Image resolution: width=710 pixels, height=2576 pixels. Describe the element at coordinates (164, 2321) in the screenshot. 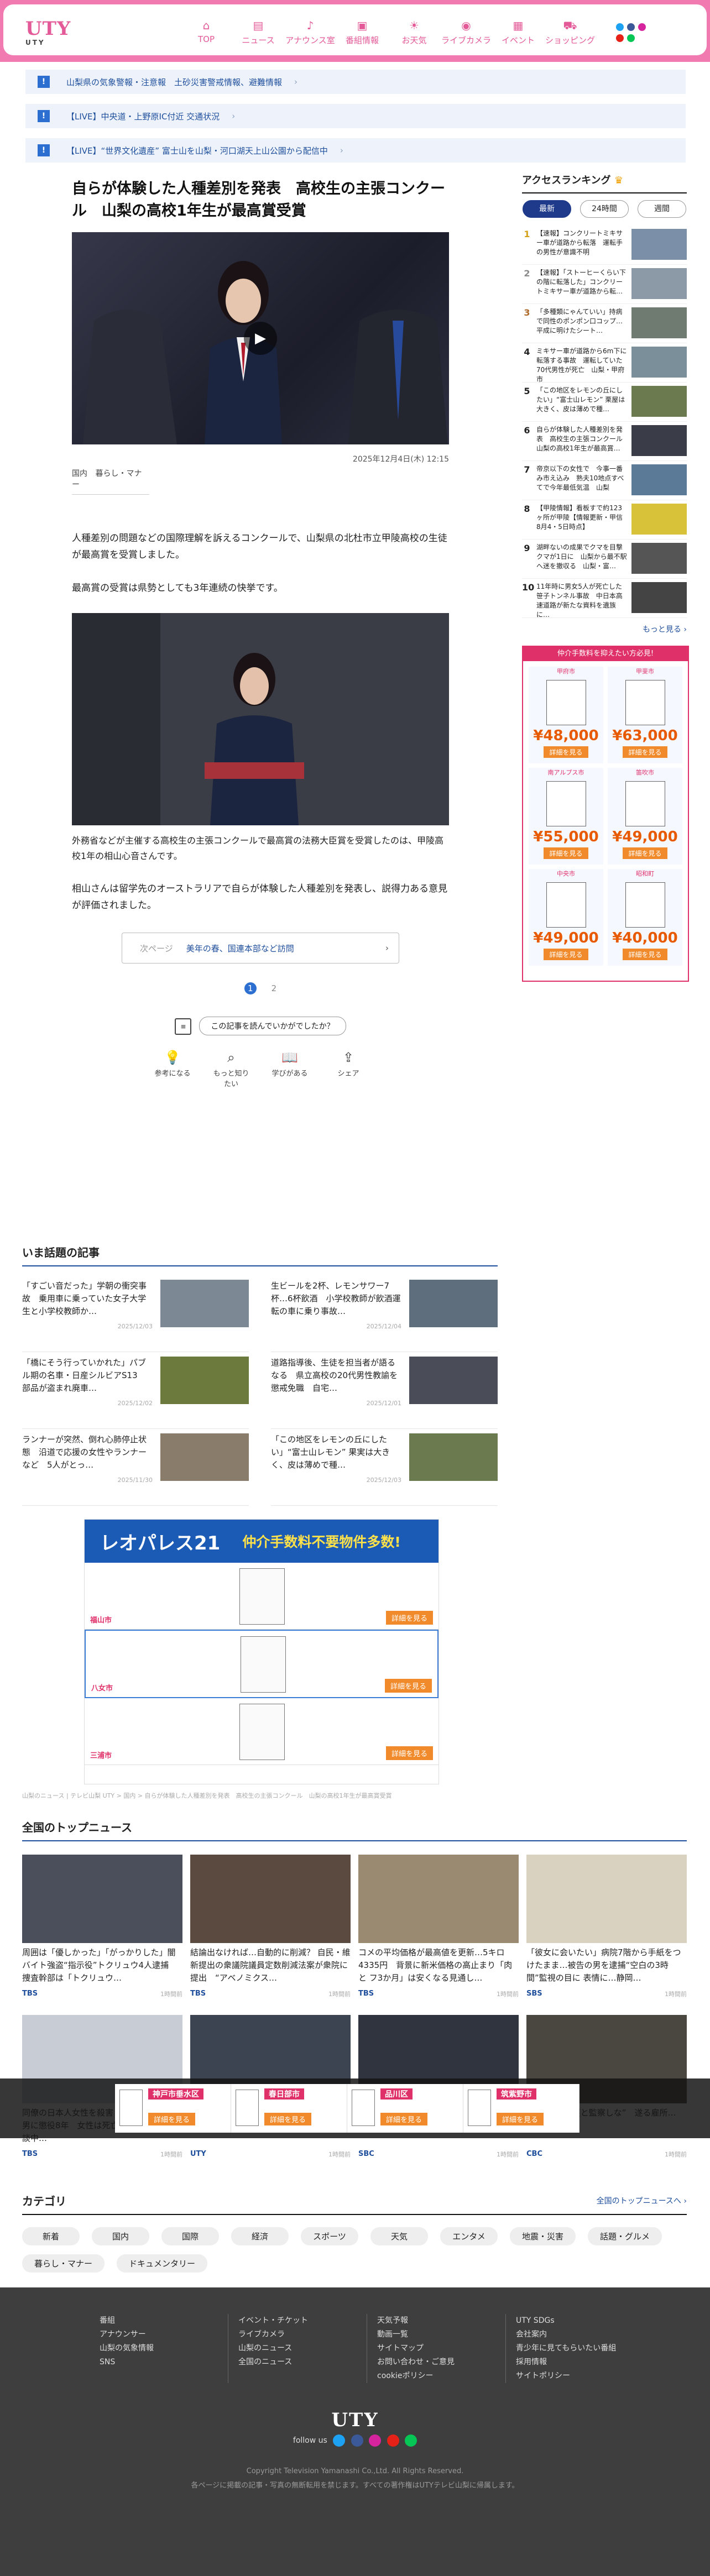

I see `footer-link: 番組` at that location.